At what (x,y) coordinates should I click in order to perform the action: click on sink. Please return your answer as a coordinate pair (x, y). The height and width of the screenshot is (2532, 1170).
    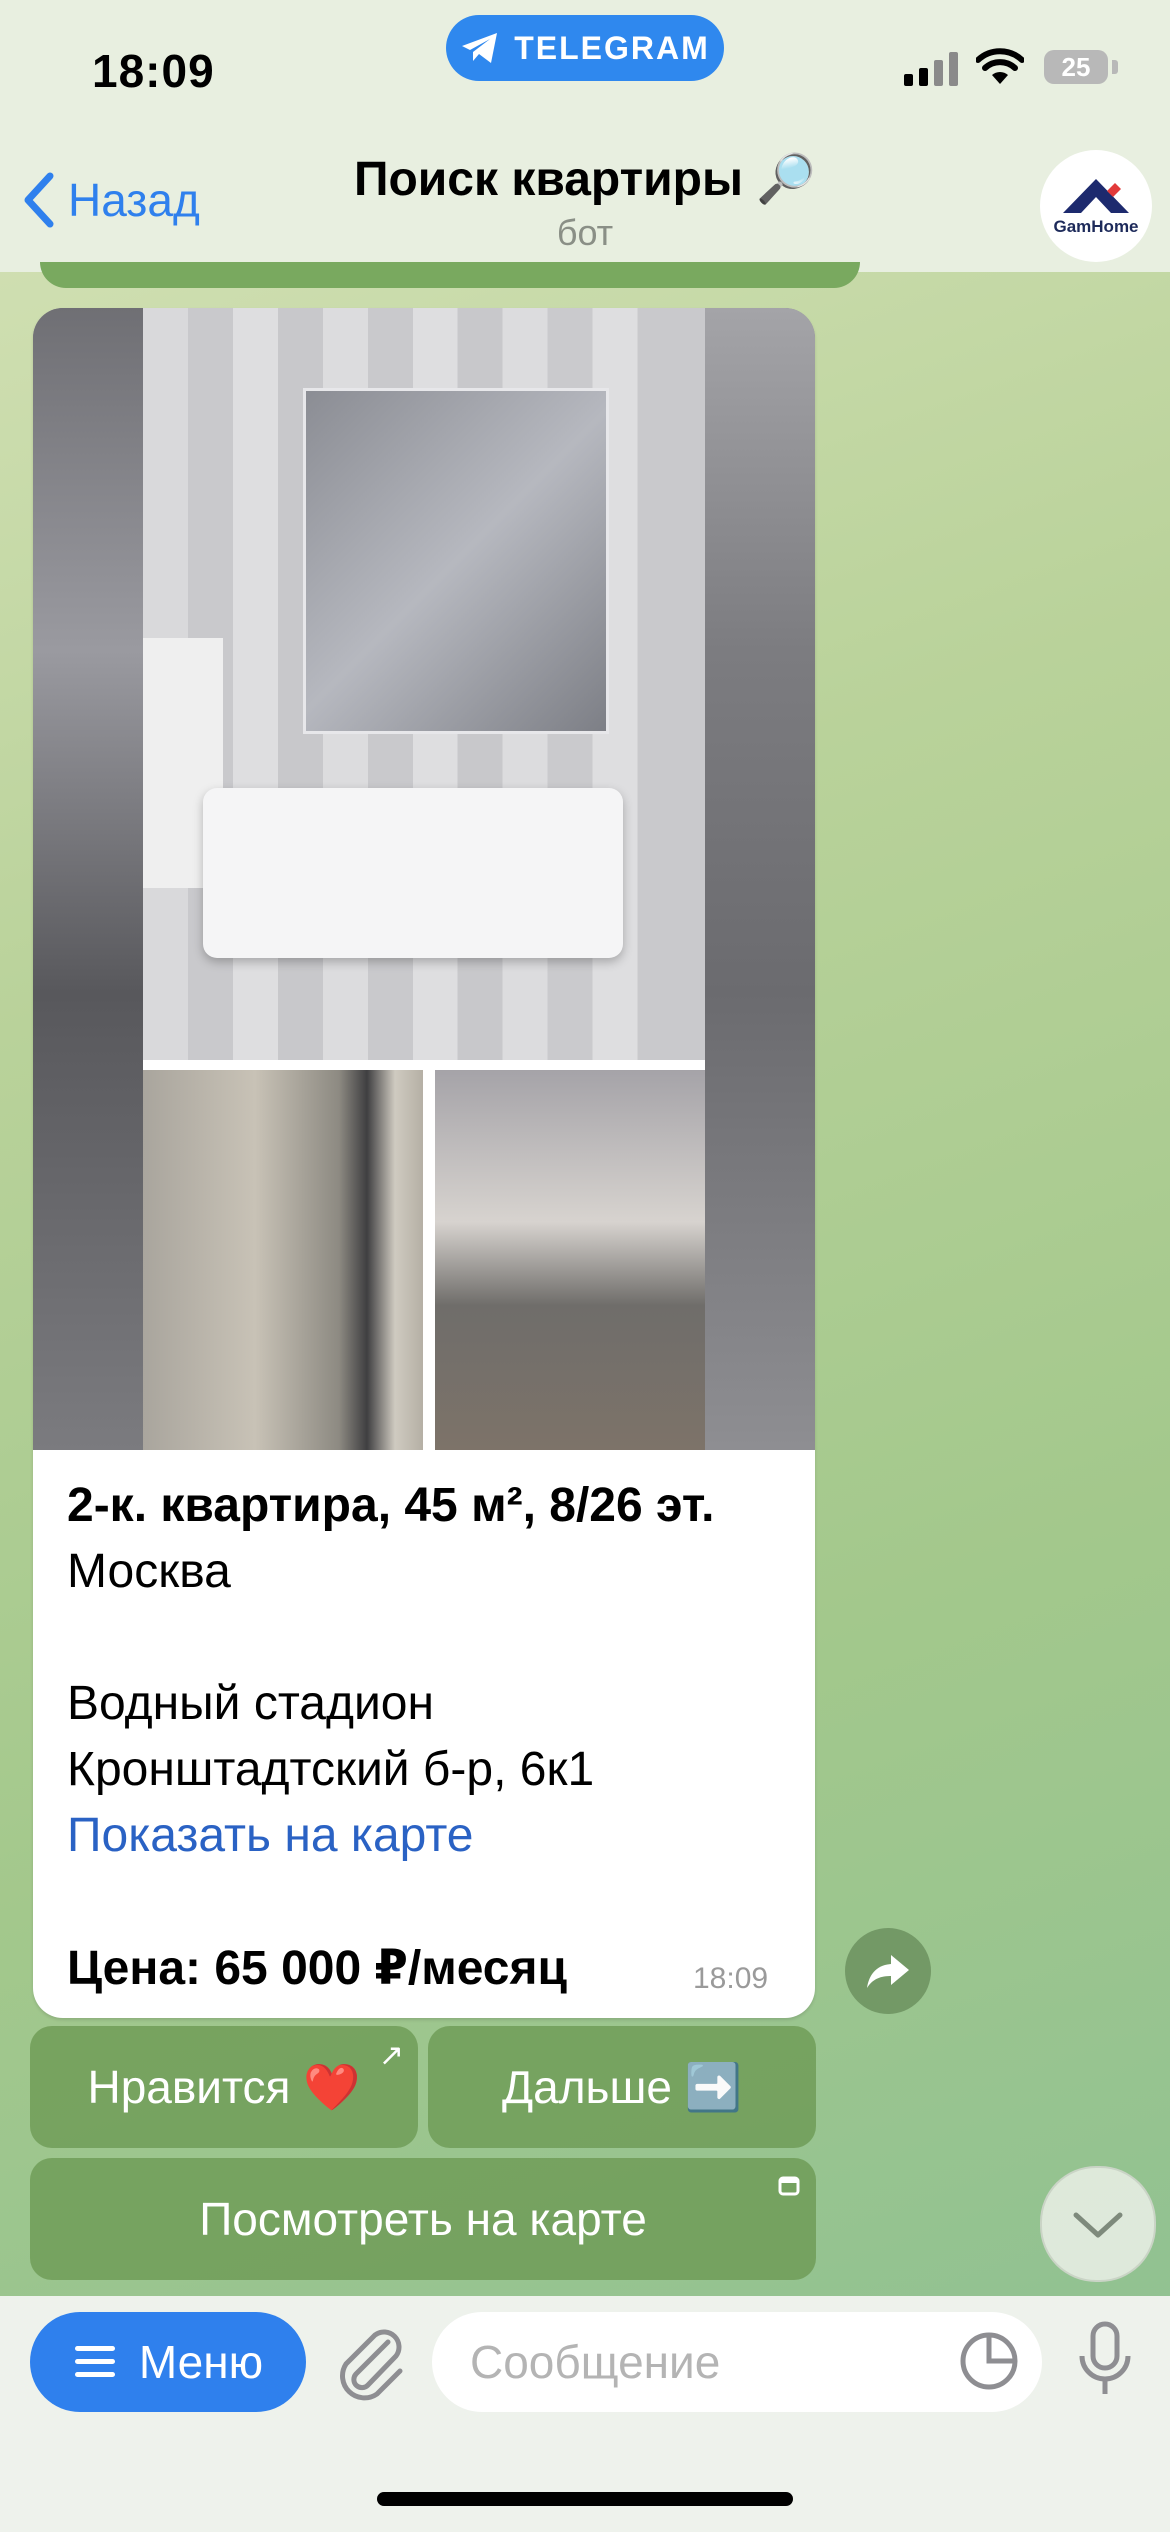
    Looking at the image, I should click on (413, 873).